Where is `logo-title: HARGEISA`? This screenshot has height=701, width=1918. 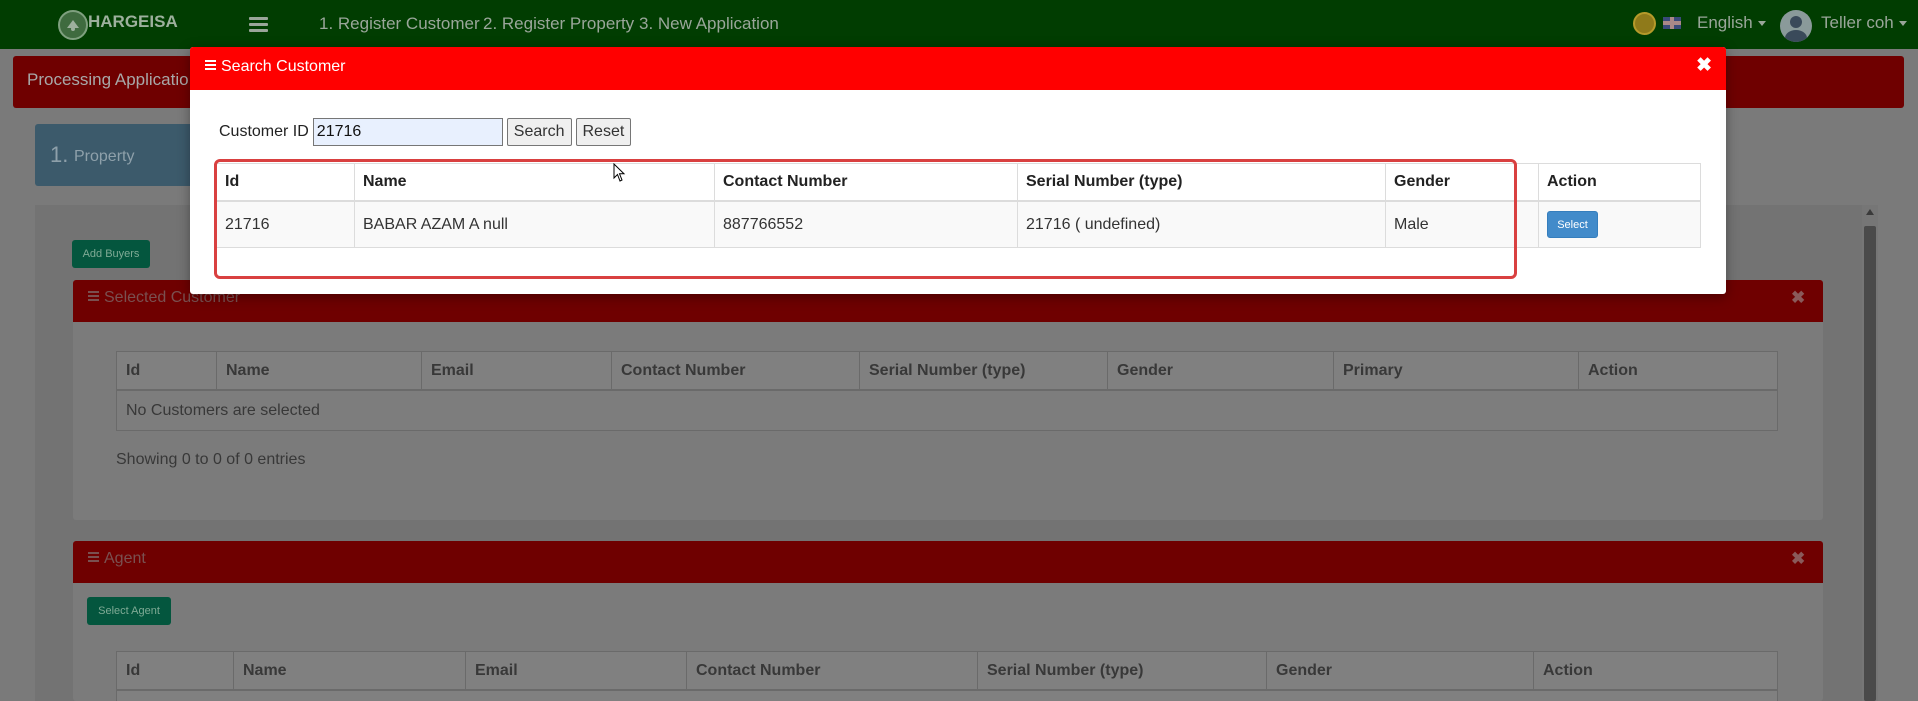 logo-title: HARGEISA is located at coordinates (133, 21).